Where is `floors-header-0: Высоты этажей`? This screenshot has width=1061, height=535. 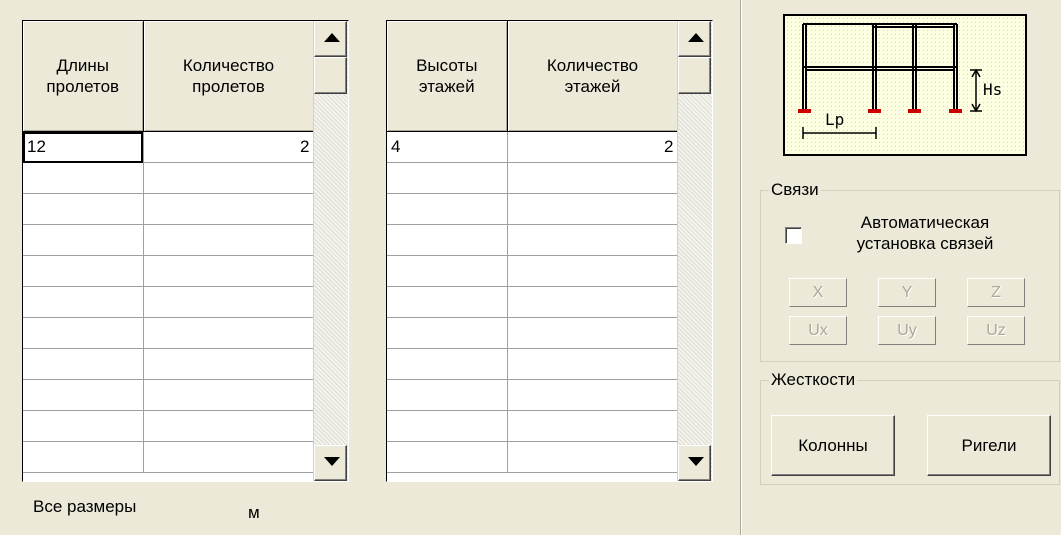 floors-header-0: Высоты этажей is located at coordinates (447, 76).